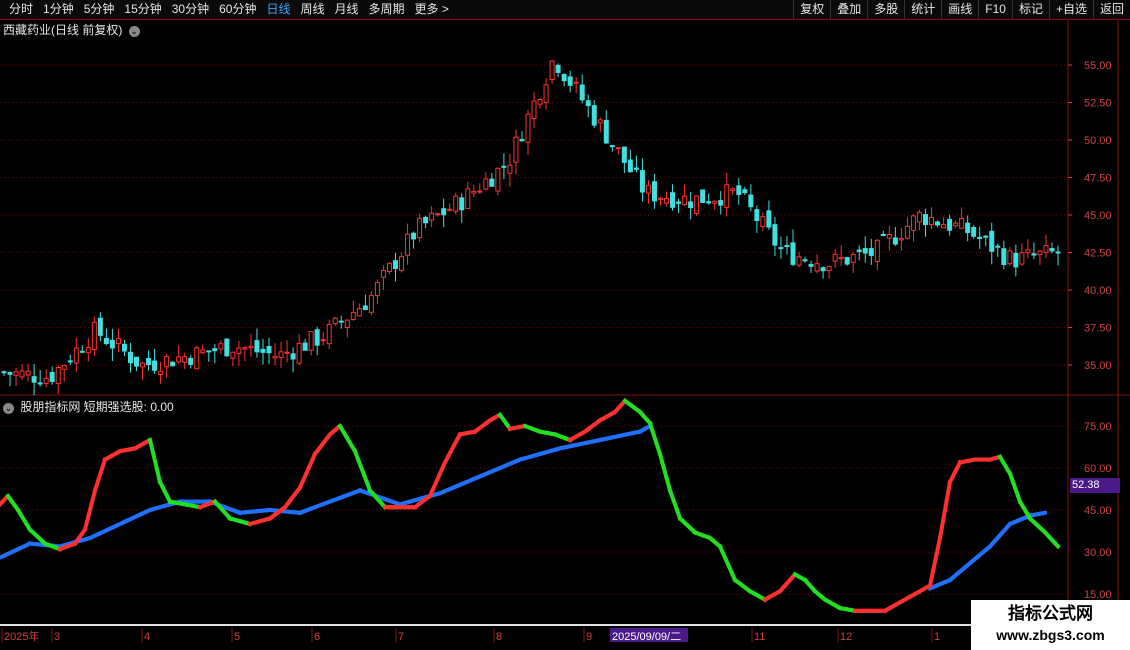  Describe the element at coordinates (1050, 613) in the screenshot. I see `watermark-title: 指标公式网` at that location.